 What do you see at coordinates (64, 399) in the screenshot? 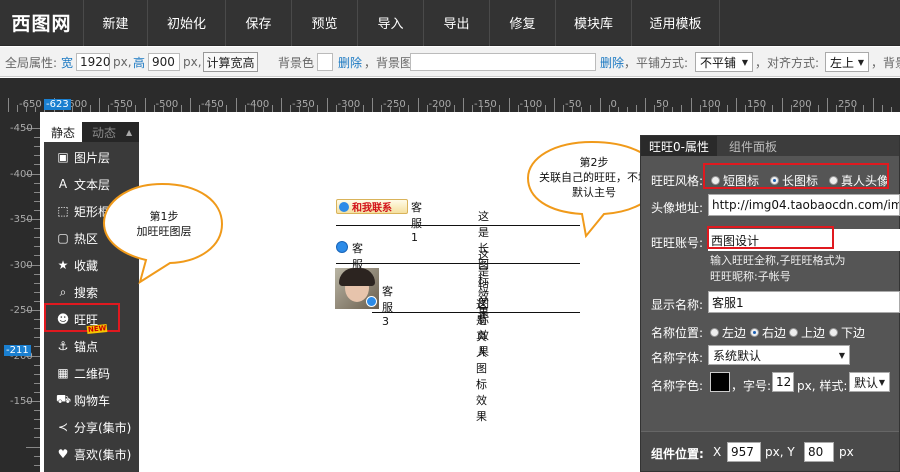
I see `cart-icon: ⛟` at bounding box center [64, 399].